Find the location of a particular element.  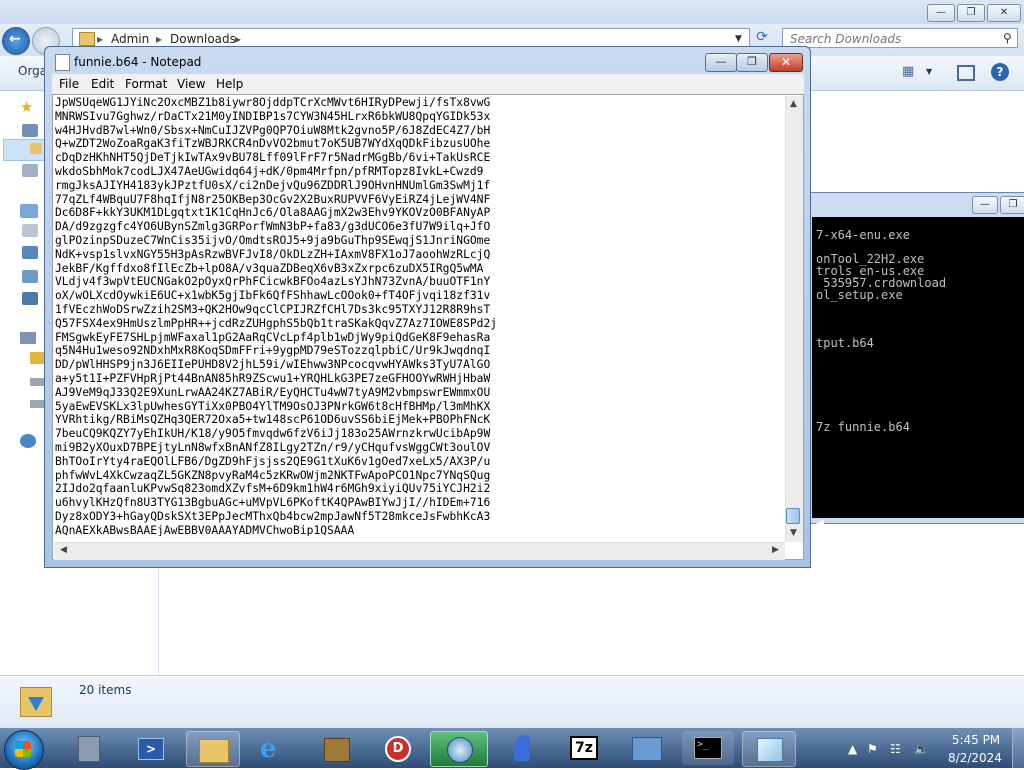

internet-explorer-icon: e is located at coordinates (268, 749).